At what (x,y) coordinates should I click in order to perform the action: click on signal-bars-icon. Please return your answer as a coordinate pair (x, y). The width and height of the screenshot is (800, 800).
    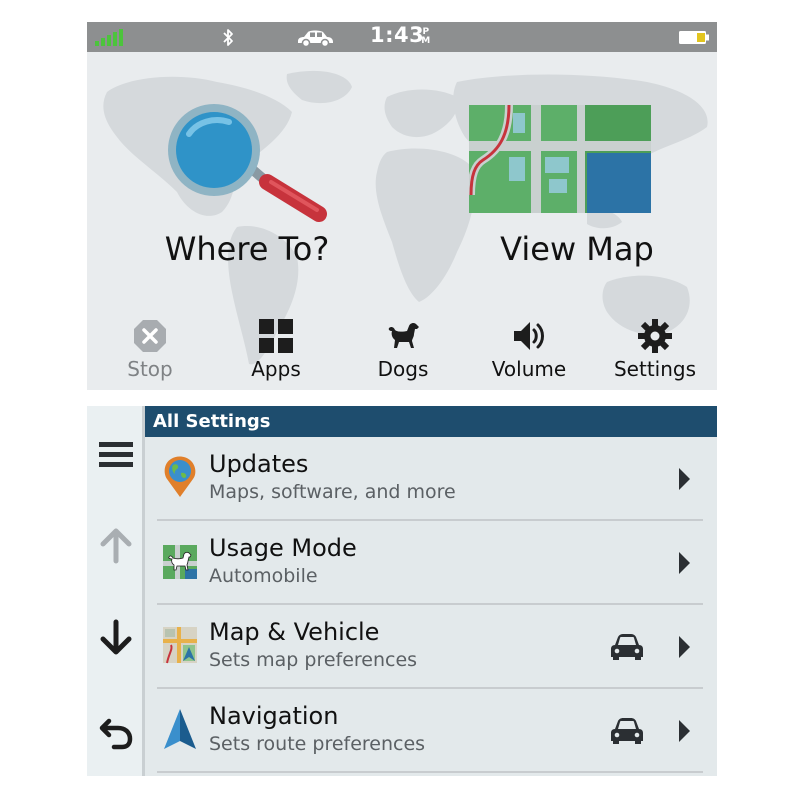
    Looking at the image, I should click on (109, 37).